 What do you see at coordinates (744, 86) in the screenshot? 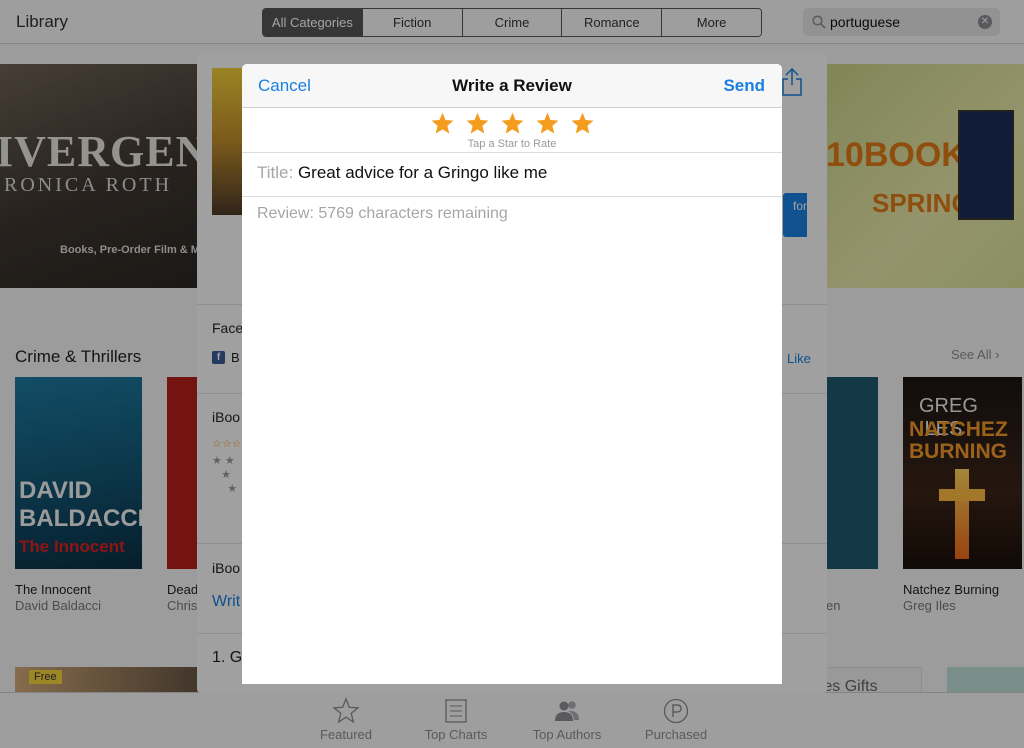
I see `send-button: Send` at bounding box center [744, 86].